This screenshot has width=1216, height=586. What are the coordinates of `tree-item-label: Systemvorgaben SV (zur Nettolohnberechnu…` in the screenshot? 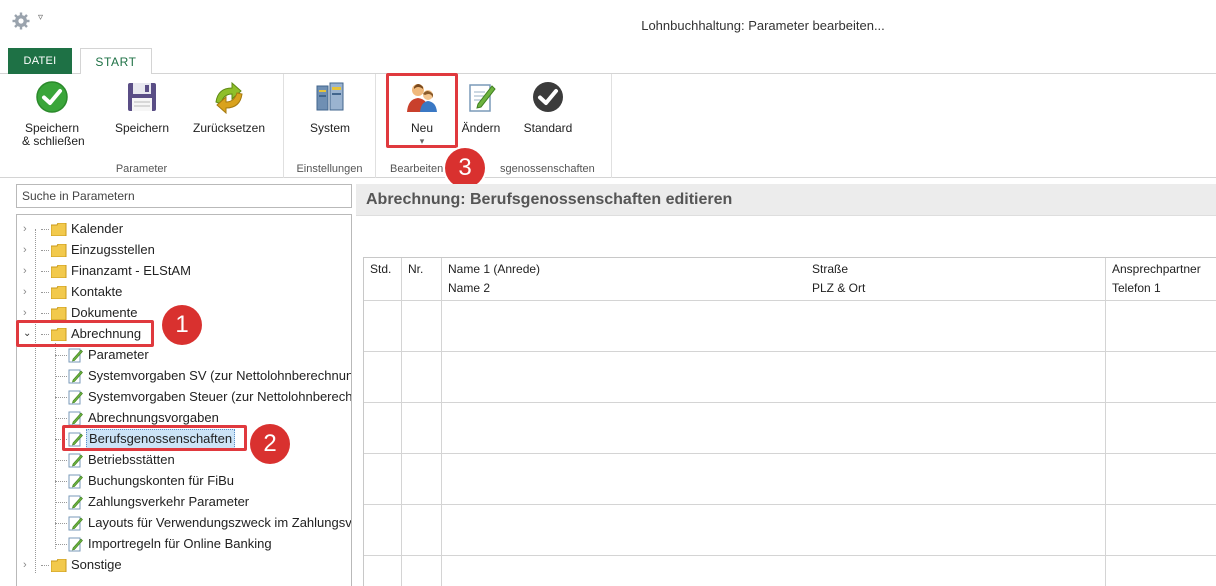 It's located at (220, 375).